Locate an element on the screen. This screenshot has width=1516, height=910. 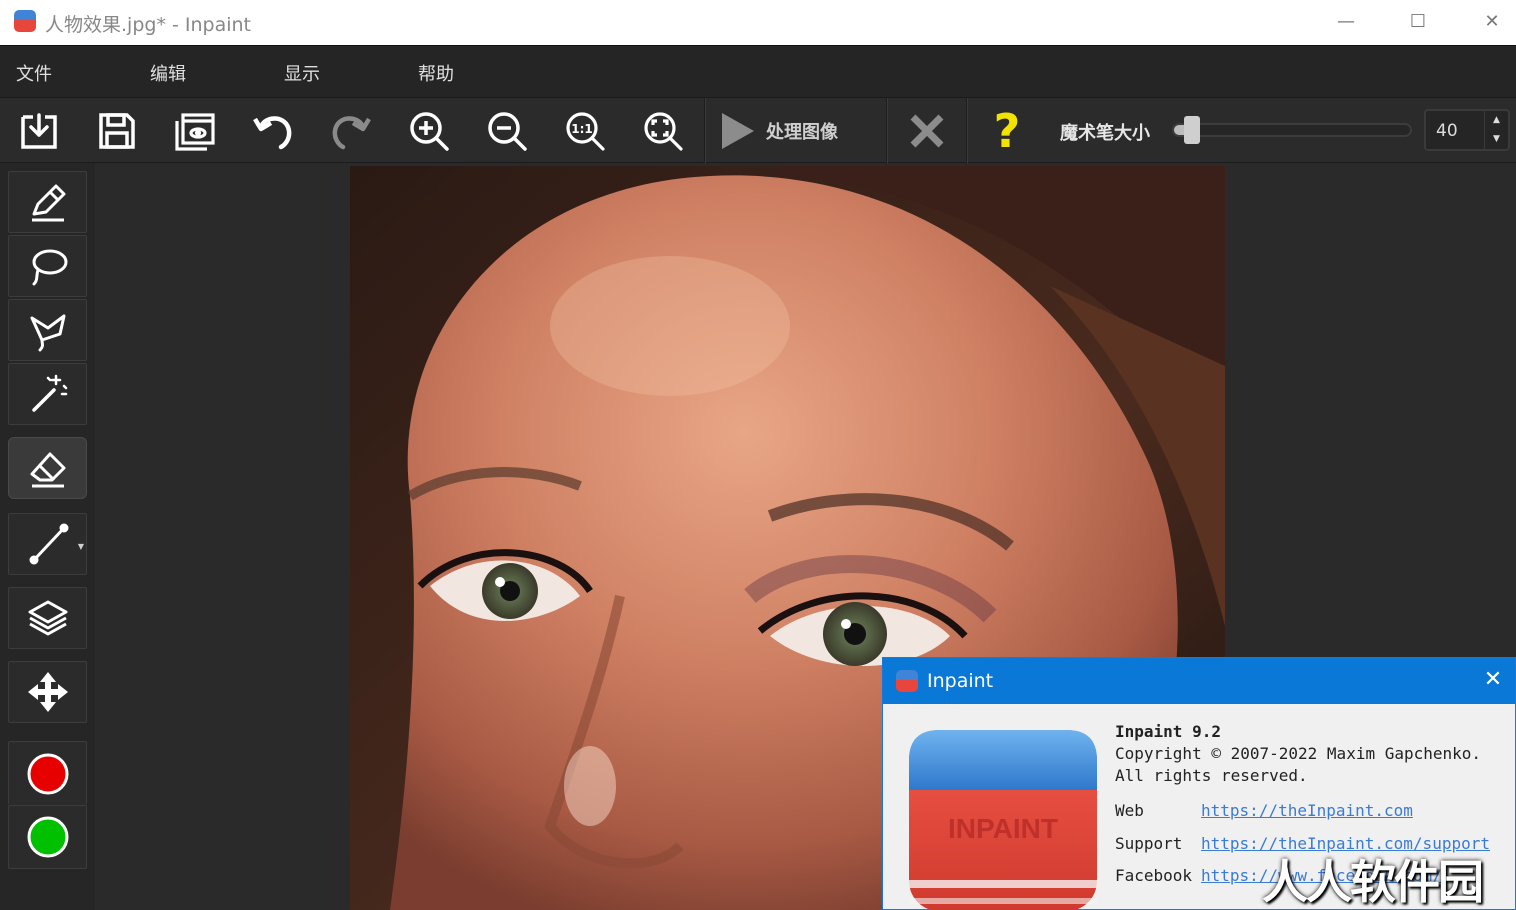
zoom-out-button is located at coordinates (507, 131).